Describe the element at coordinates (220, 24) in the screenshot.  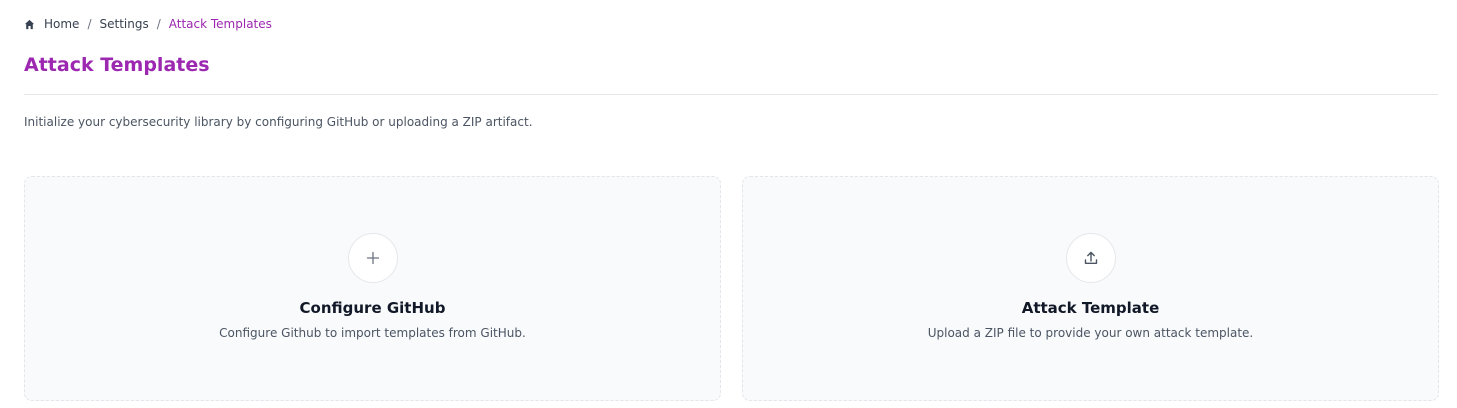
I see `breadcrumb-current: Attack Templates` at that location.